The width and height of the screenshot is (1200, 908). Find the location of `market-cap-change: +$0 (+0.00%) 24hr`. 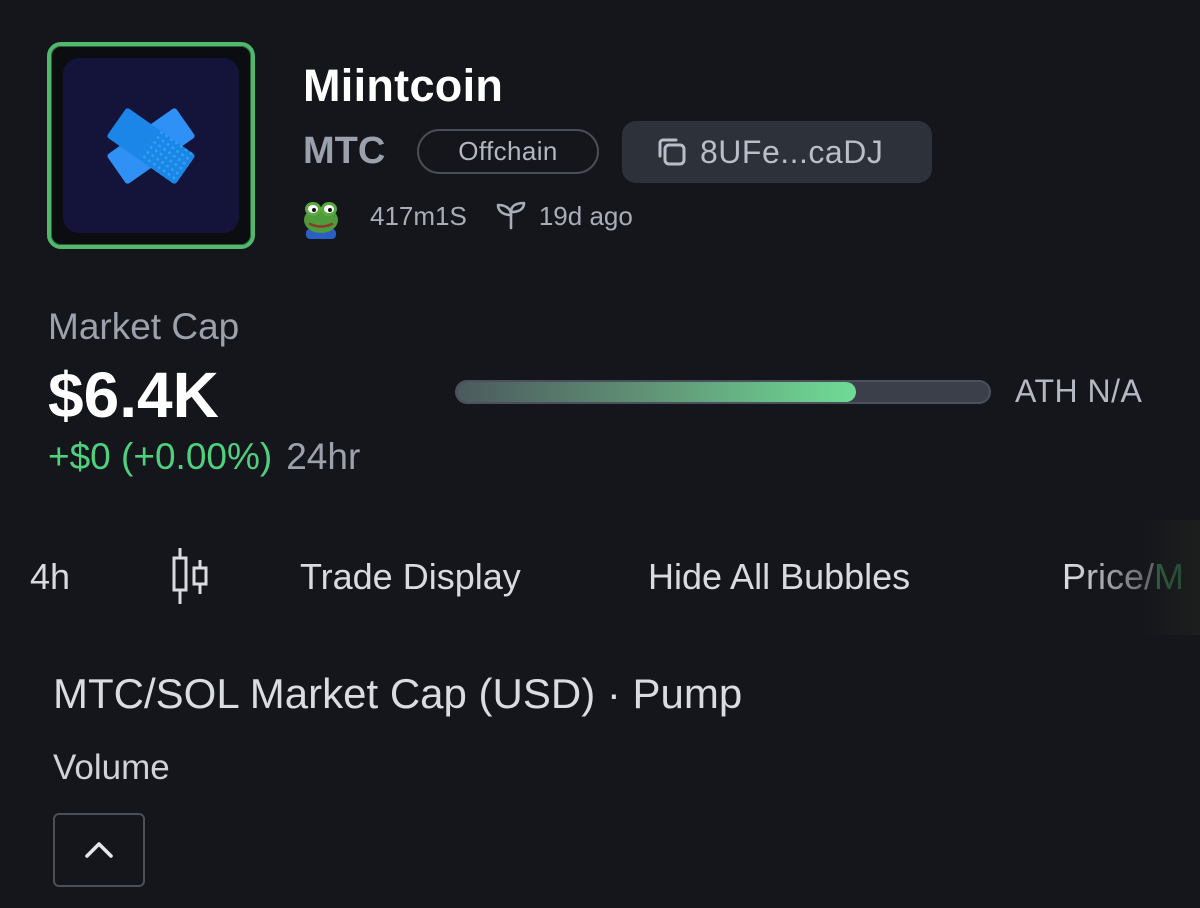

market-cap-change: +$0 (+0.00%) 24hr is located at coordinates (204, 457).